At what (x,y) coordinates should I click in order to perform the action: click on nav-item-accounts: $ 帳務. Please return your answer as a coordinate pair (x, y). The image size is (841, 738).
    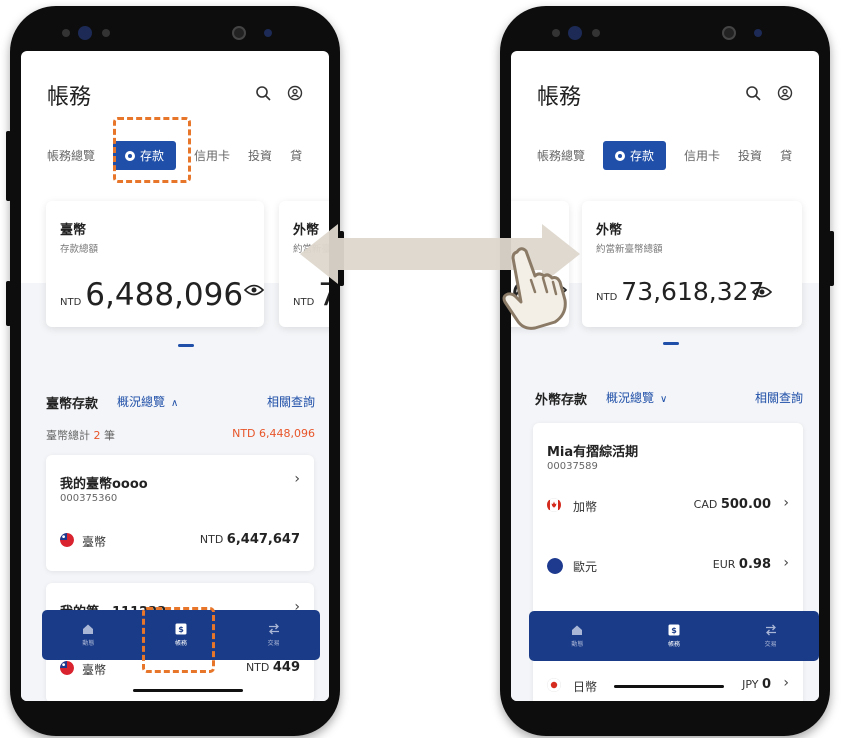
    Looking at the image, I should click on (674, 636).